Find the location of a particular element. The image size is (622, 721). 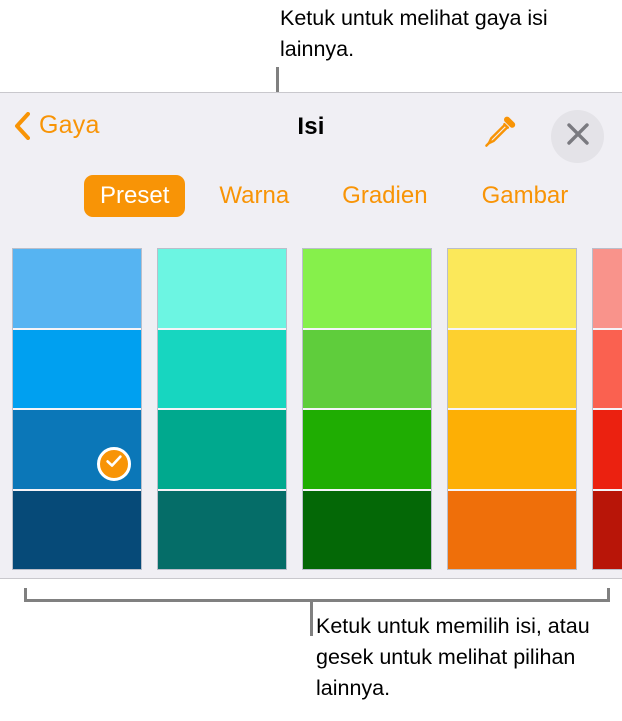

tab-gradien: Gradien is located at coordinates (384, 196).